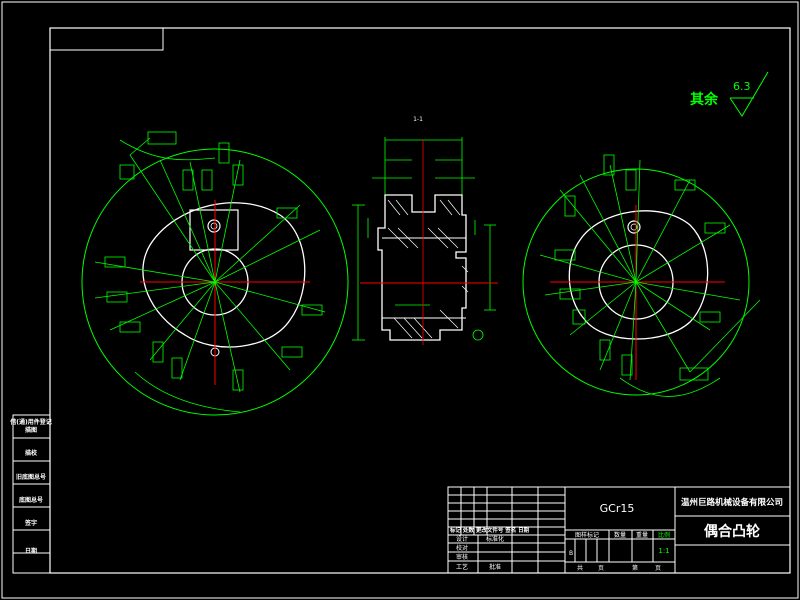  What do you see at coordinates (462, 548) in the screenshot?
I see `signoff-role-1: 校对` at bounding box center [462, 548].